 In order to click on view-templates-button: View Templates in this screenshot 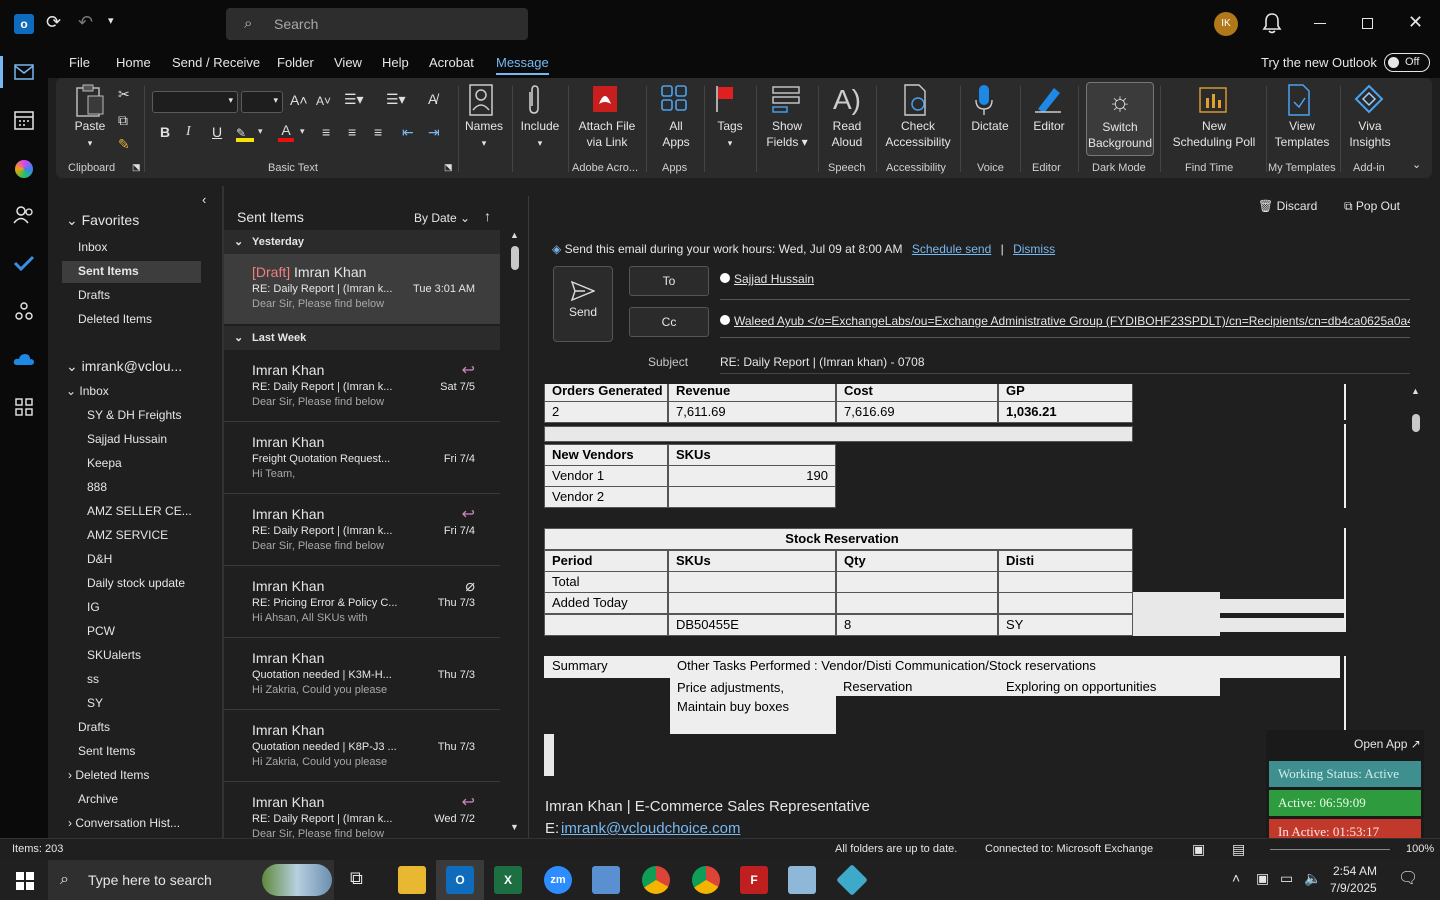, I will do `click(1302, 117)`.